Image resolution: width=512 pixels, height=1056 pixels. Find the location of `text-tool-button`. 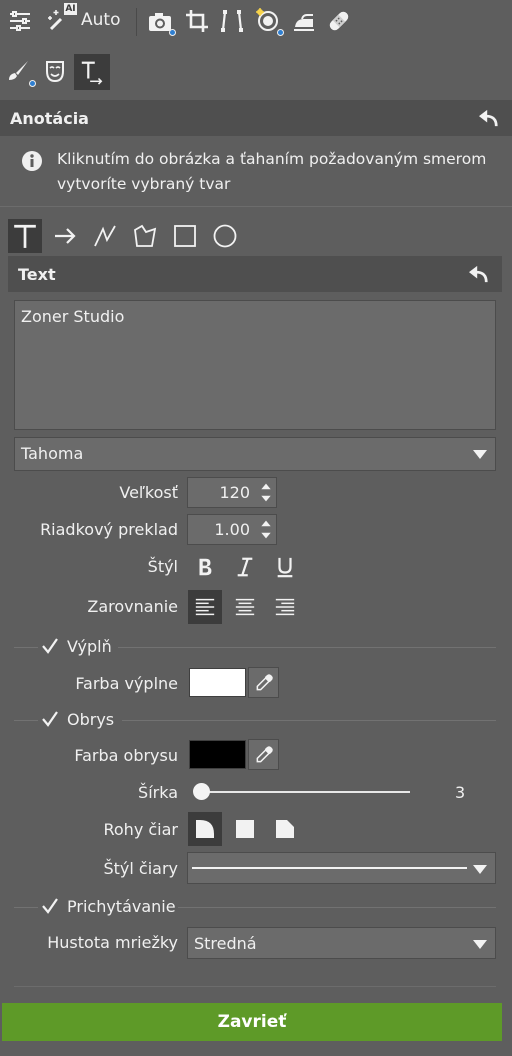

text-tool-button is located at coordinates (92, 72).